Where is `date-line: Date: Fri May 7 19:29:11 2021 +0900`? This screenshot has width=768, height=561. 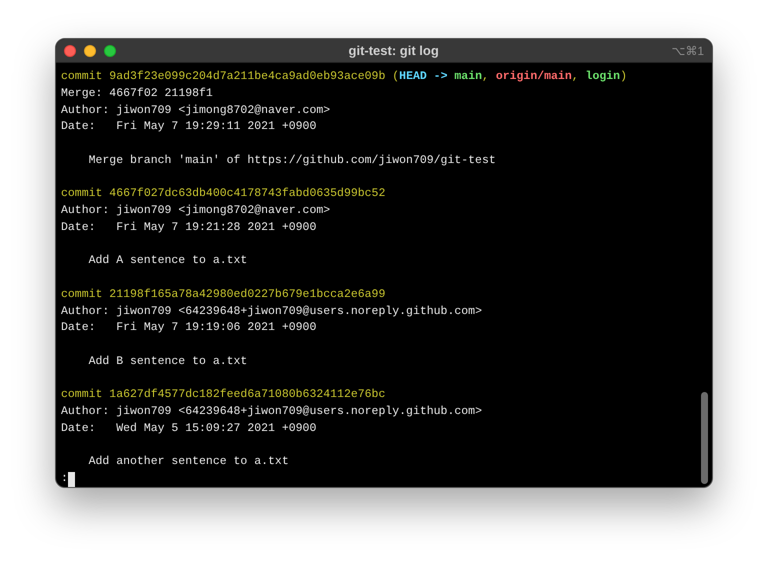
date-line: Date: Fri May 7 19:29:11 2021 +0900 is located at coordinates (188, 127).